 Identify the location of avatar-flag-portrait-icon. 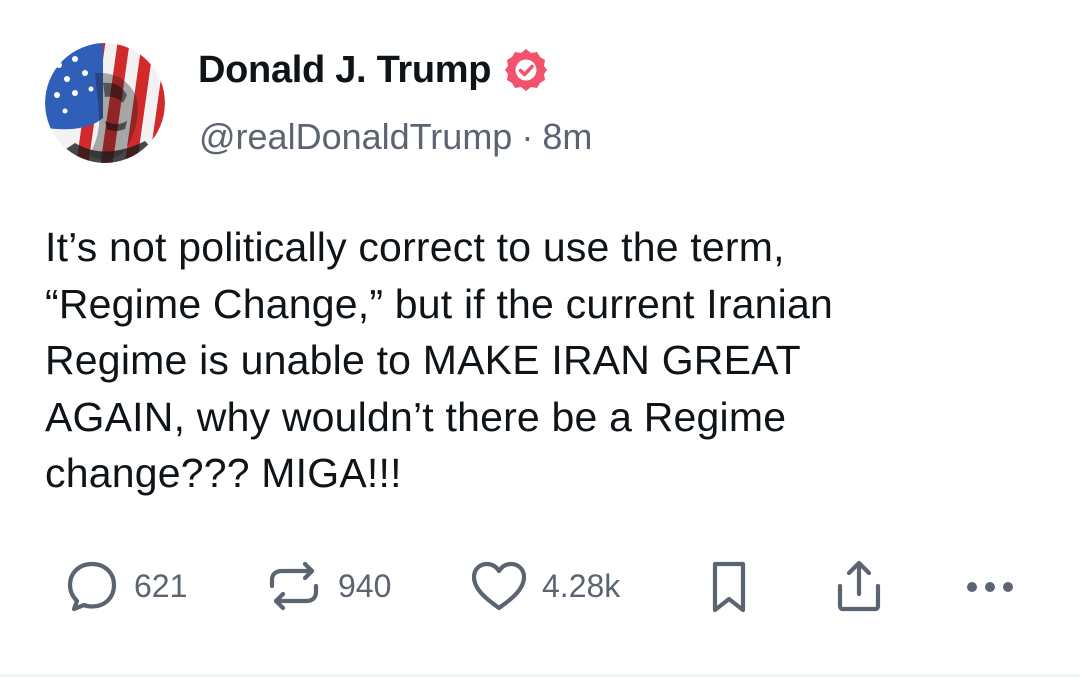
(105, 103).